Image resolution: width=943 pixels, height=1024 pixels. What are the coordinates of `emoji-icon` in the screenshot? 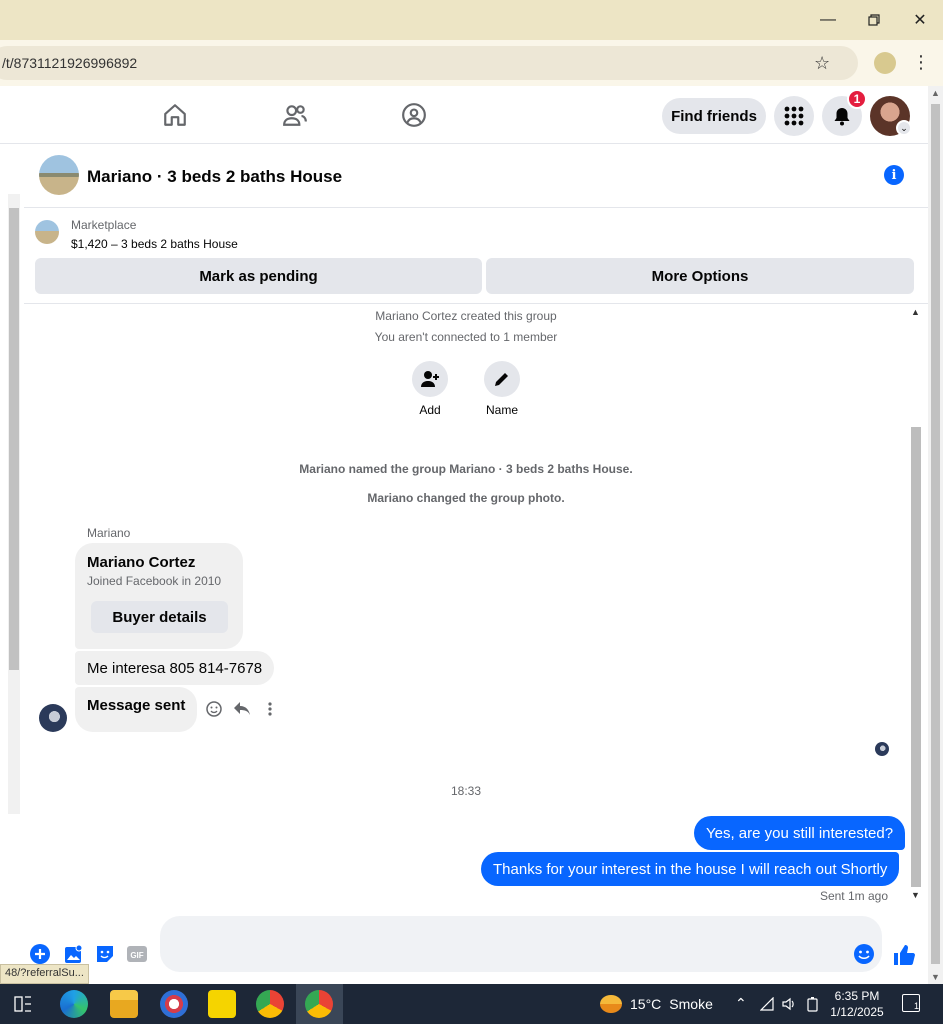 It's located at (864, 954).